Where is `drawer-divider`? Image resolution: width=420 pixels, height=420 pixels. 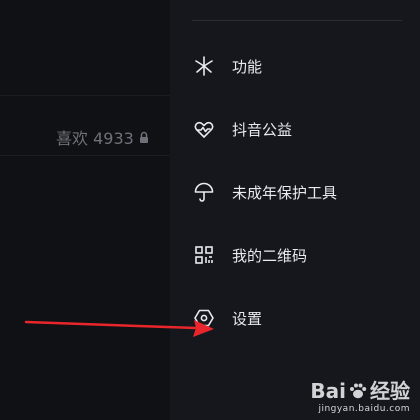 drawer-divider is located at coordinates (297, 20).